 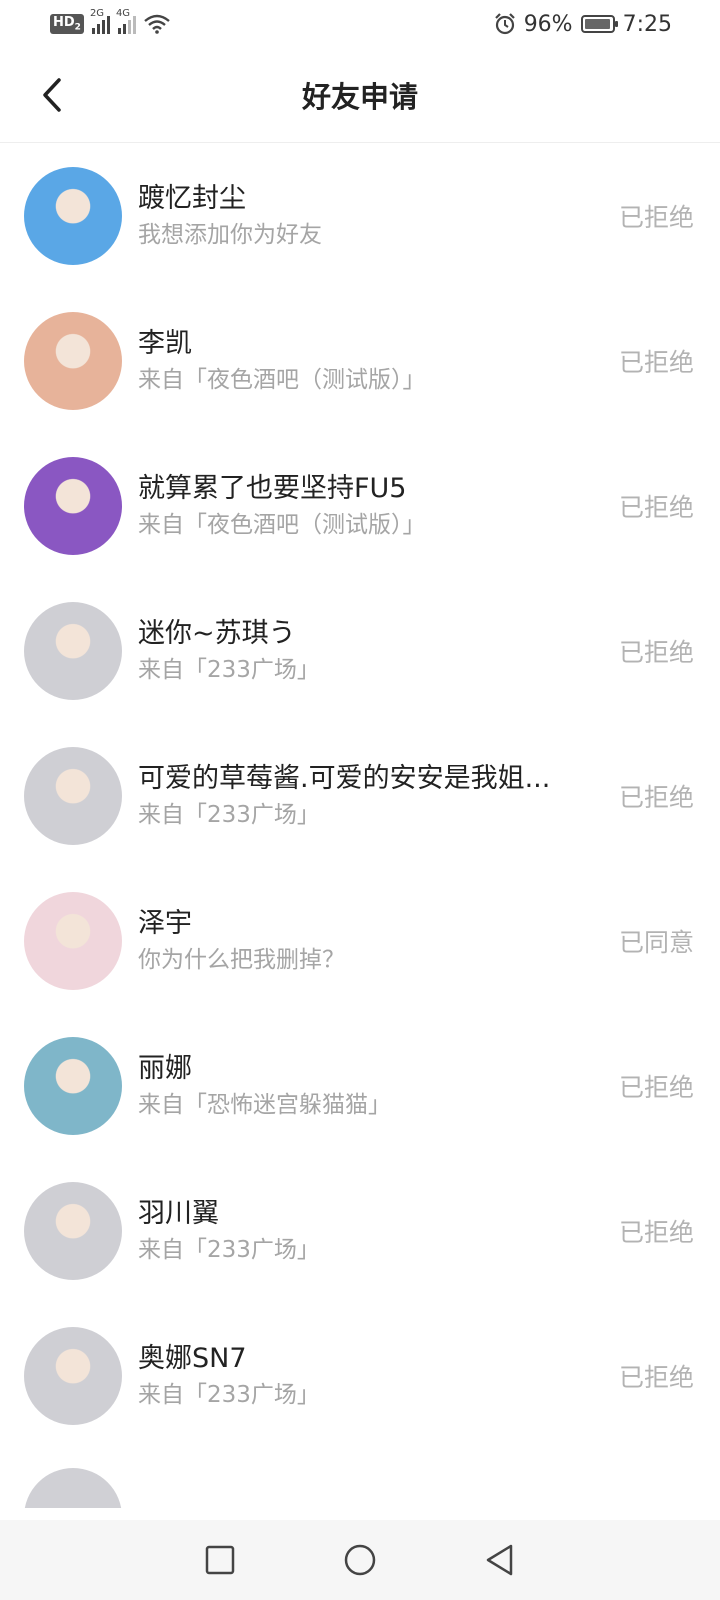 I want to click on sim2-label: 4G, so click(x=123, y=13).